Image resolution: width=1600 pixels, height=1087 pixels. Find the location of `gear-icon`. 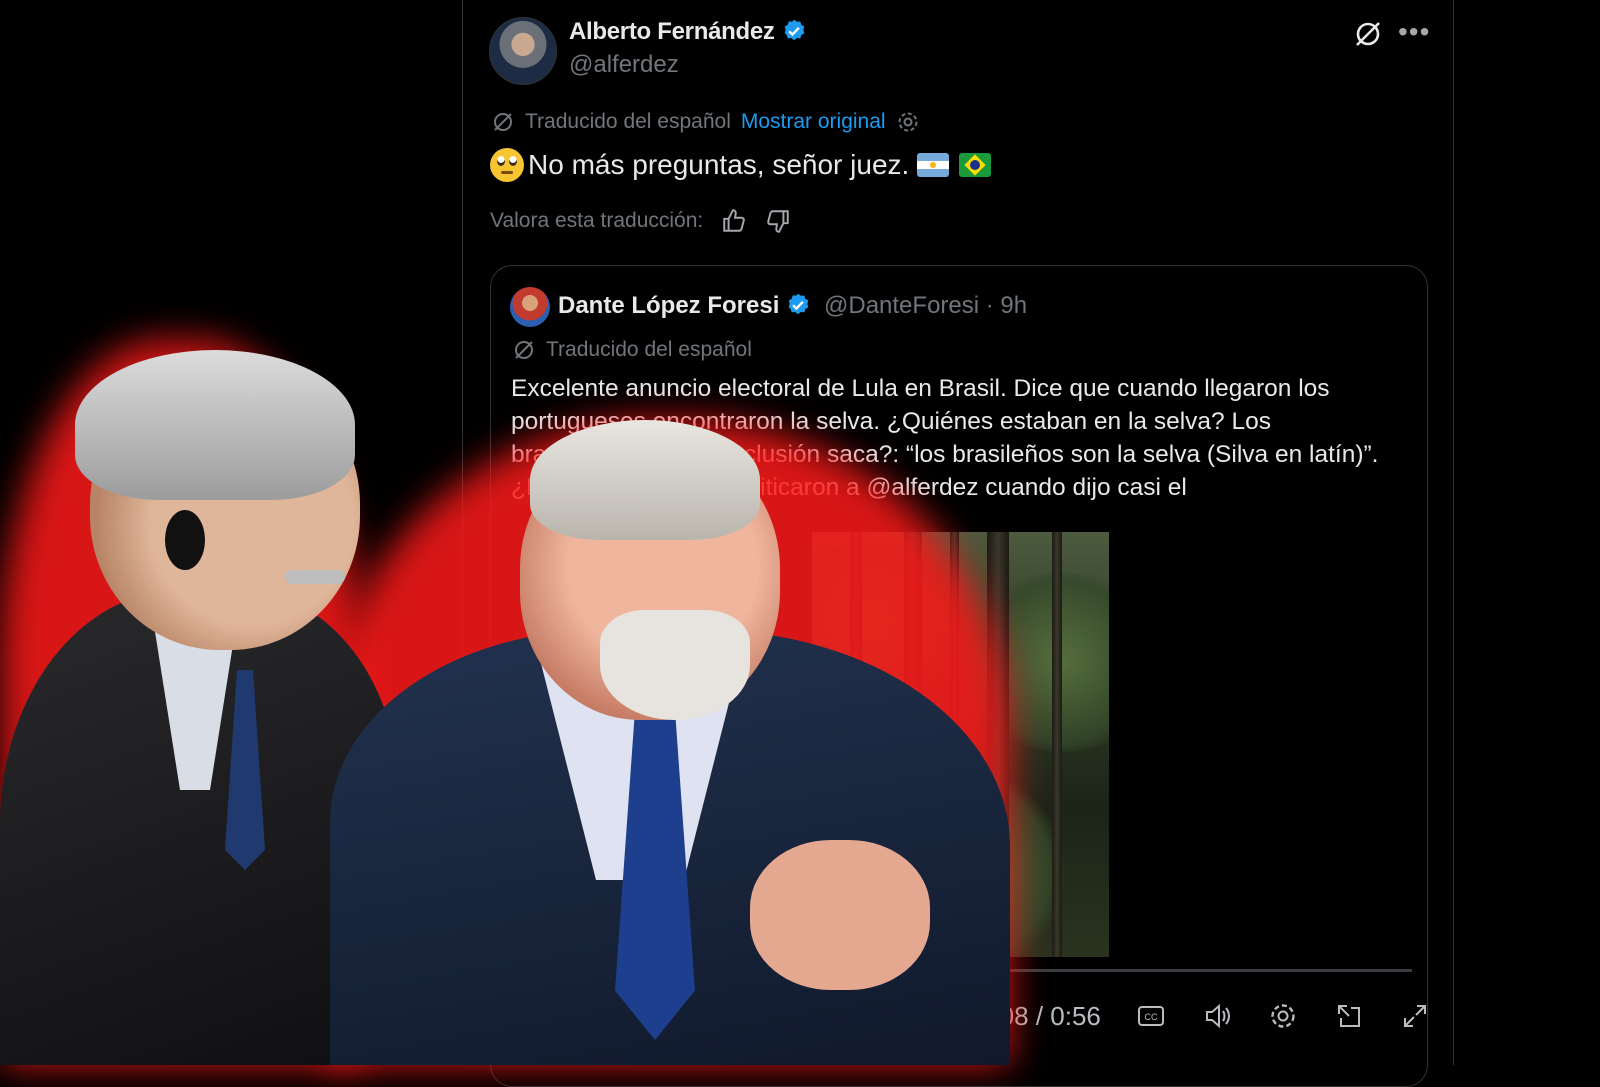

gear-icon is located at coordinates (1283, 1016).